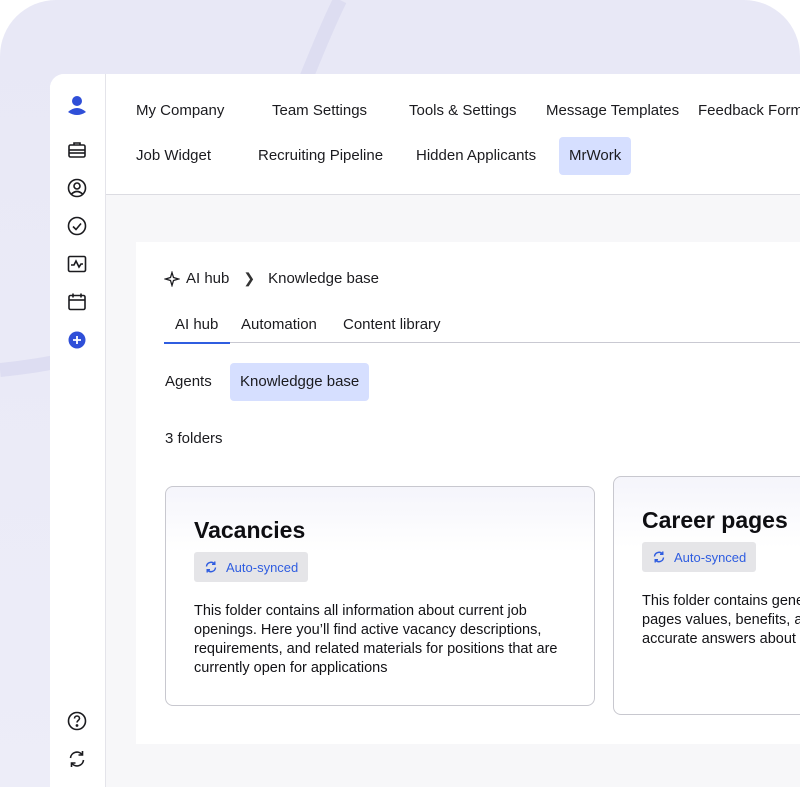 This screenshot has height=787, width=800. I want to click on activity-icon, so click(77, 264).